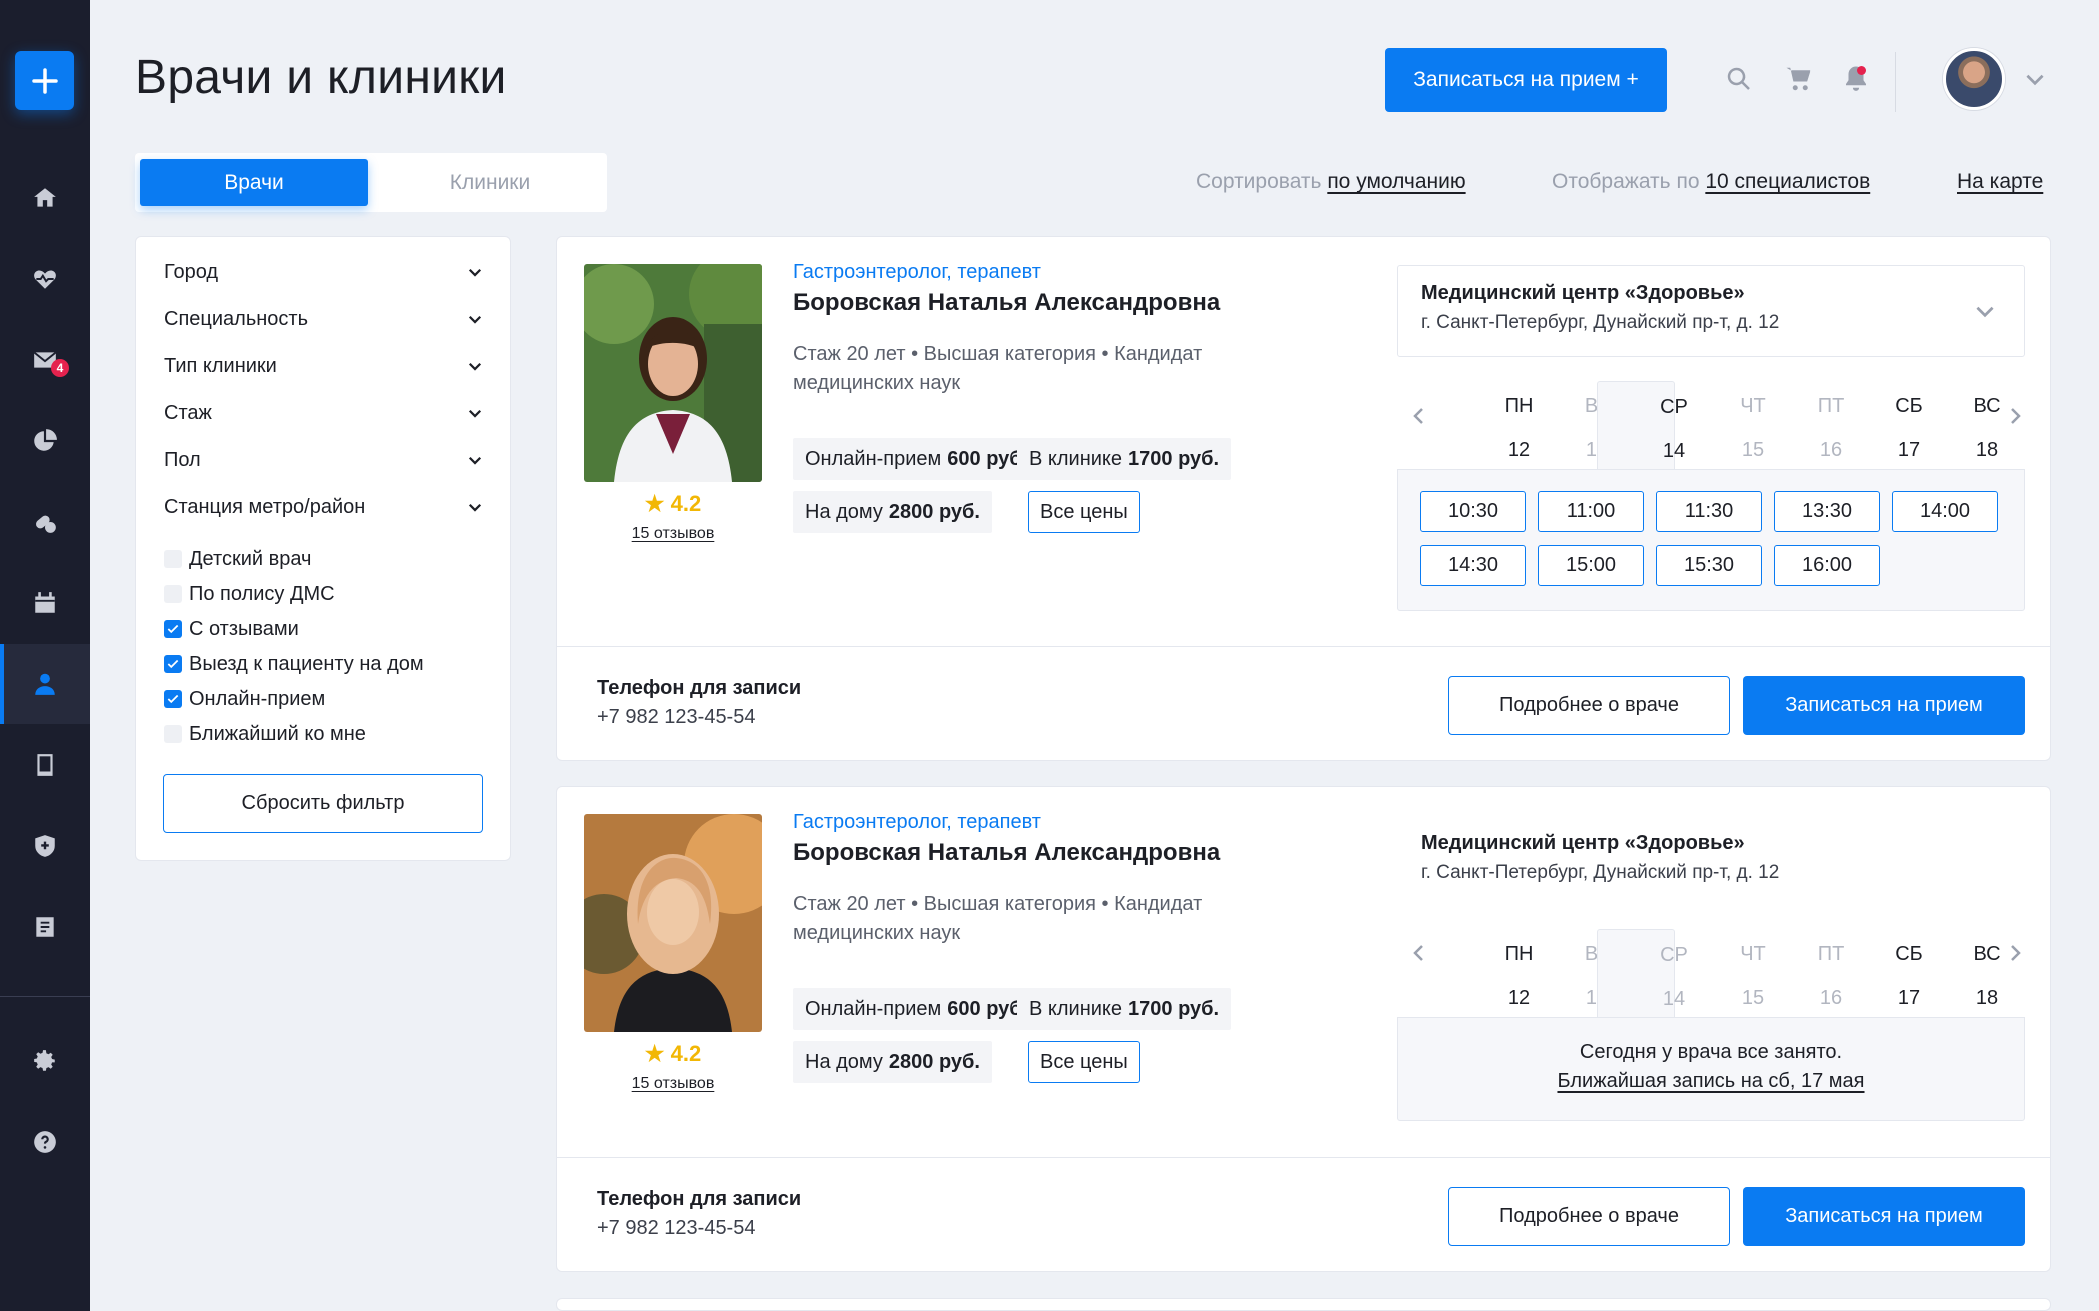 The image size is (2099, 1311). What do you see at coordinates (1591, 565) in the screenshot?
I see `time-slot-button: 15:00` at bounding box center [1591, 565].